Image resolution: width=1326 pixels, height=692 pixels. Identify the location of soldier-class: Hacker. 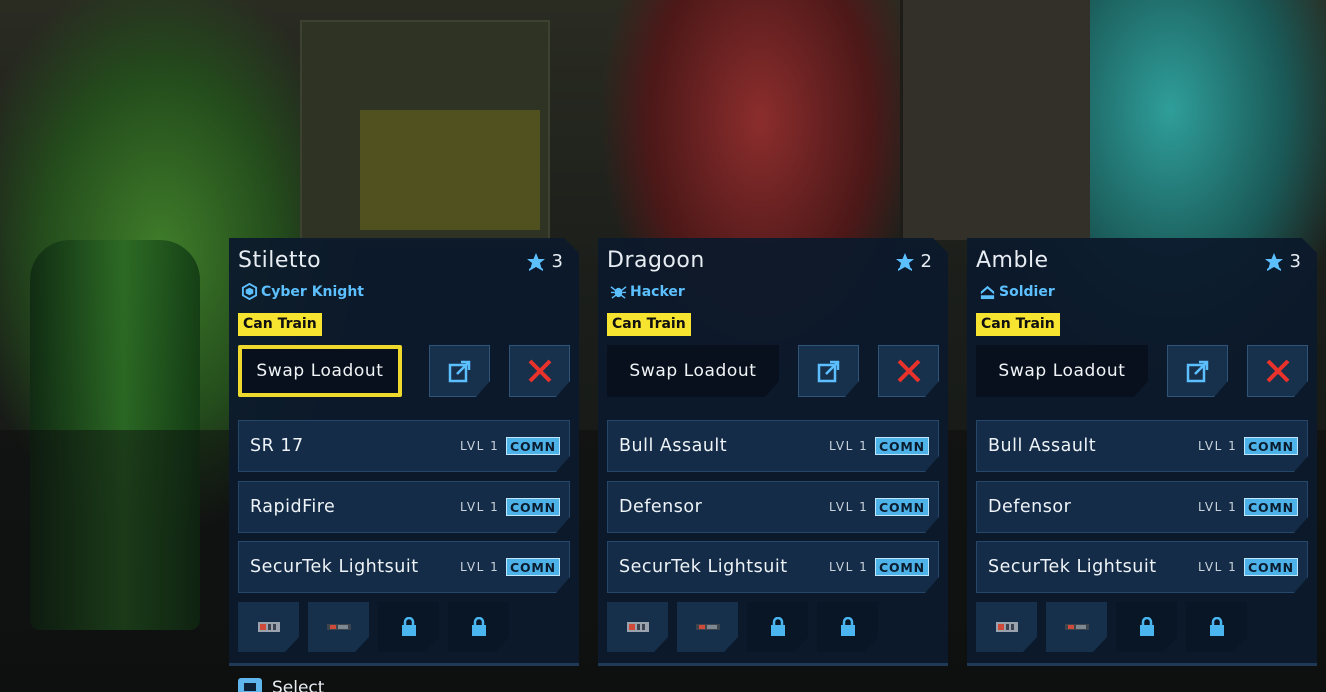
(647, 291).